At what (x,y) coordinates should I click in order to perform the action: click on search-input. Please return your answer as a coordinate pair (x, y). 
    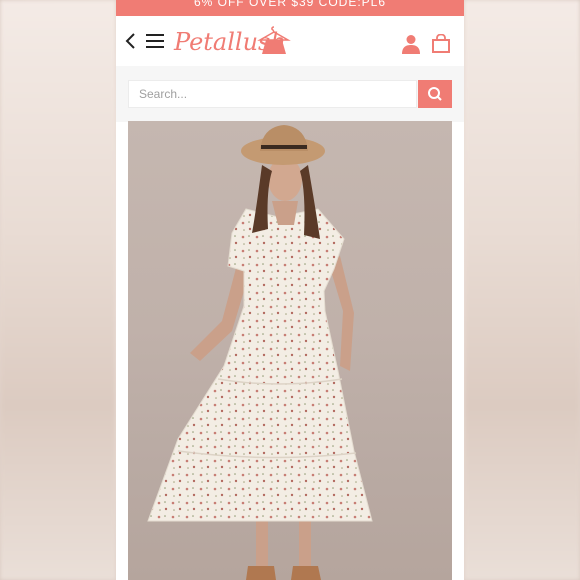
    Looking at the image, I should click on (272, 94).